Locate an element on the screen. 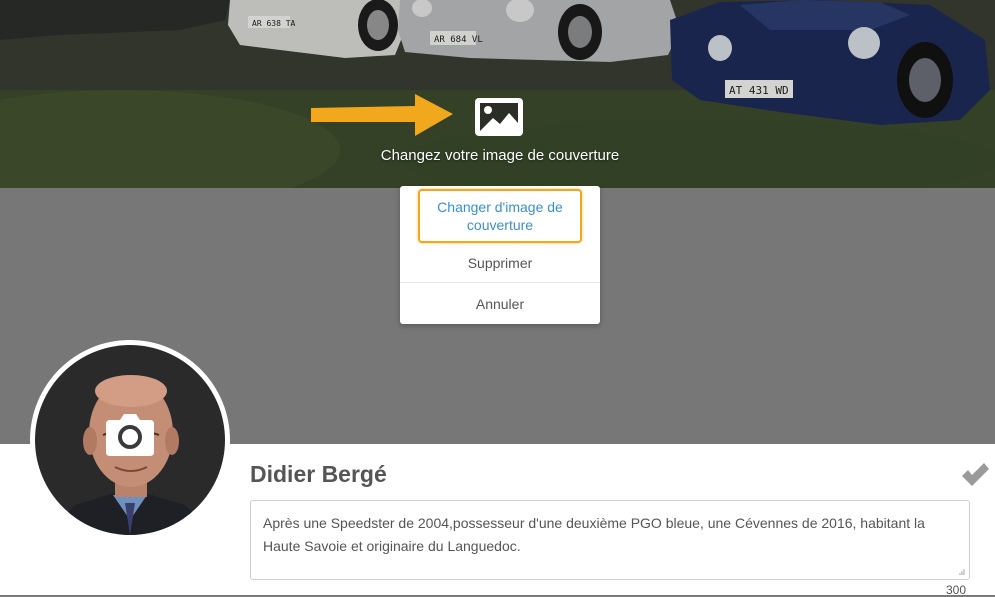 Image resolution: width=995 pixels, height=597 pixels. resize-grip-icon is located at coordinates (962, 572).